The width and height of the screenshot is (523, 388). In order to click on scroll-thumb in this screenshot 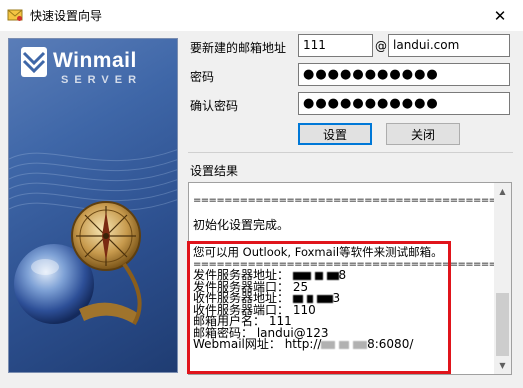, I will do `click(502, 324)`.